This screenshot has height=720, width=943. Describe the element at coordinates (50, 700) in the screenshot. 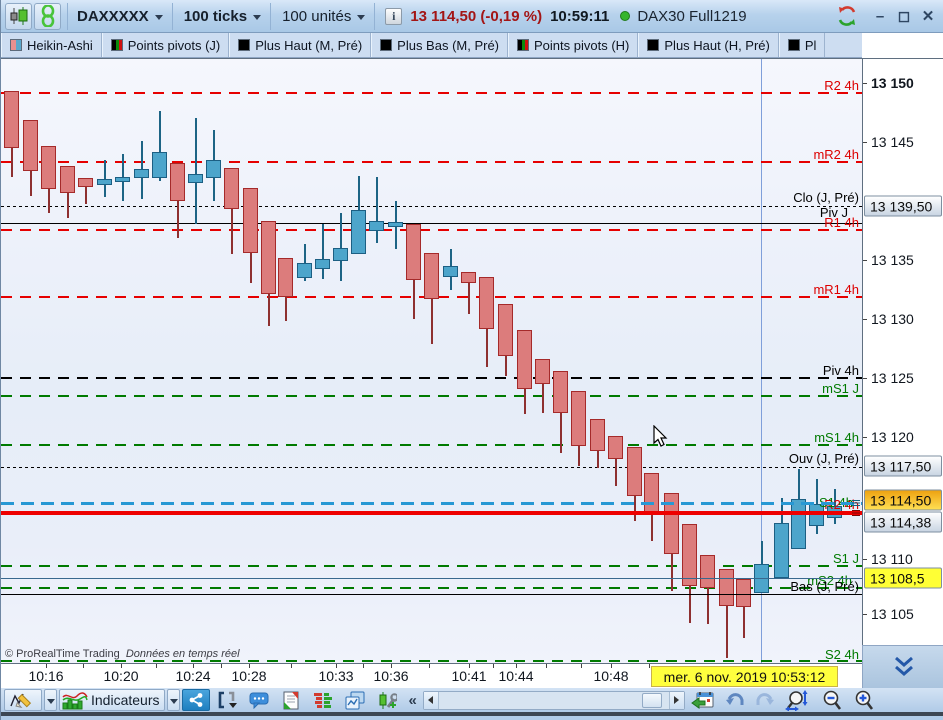

I see `draw-tools-dropdown` at that location.